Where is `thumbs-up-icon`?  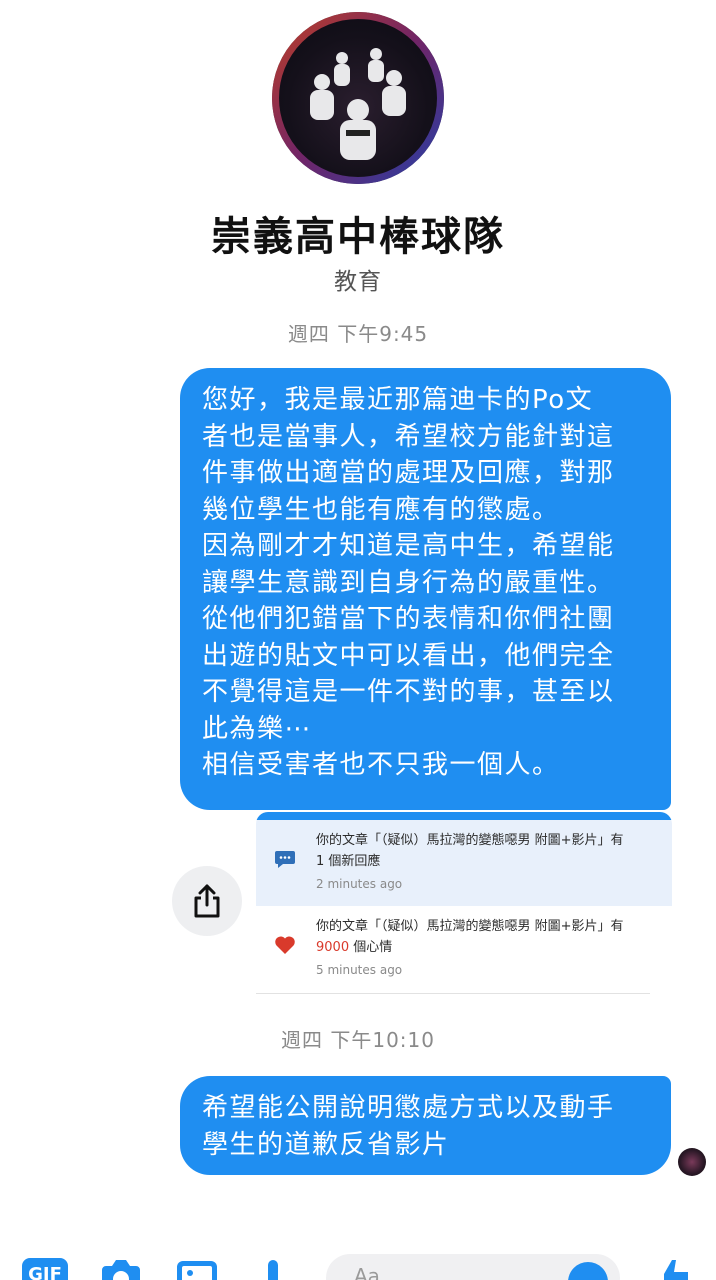 thumbs-up-icon is located at coordinates (674, 1269).